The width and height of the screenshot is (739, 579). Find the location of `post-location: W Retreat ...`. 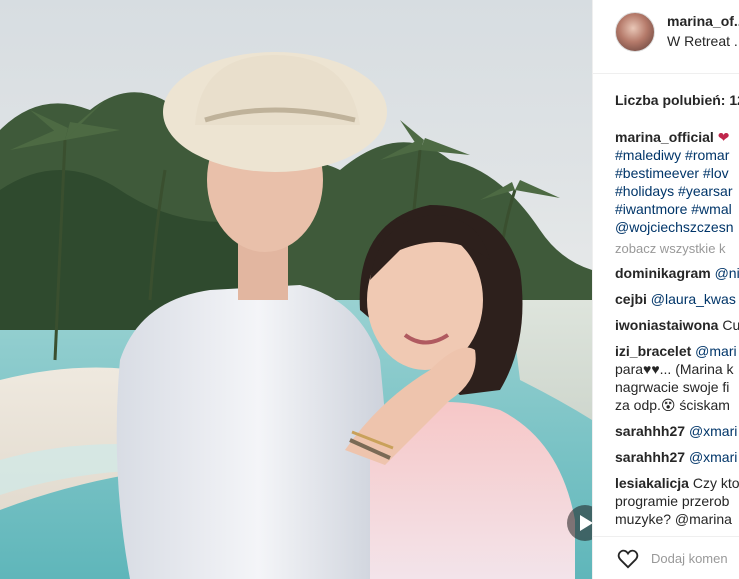

post-location: W Retreat ... is located at coordinates (703, 41).